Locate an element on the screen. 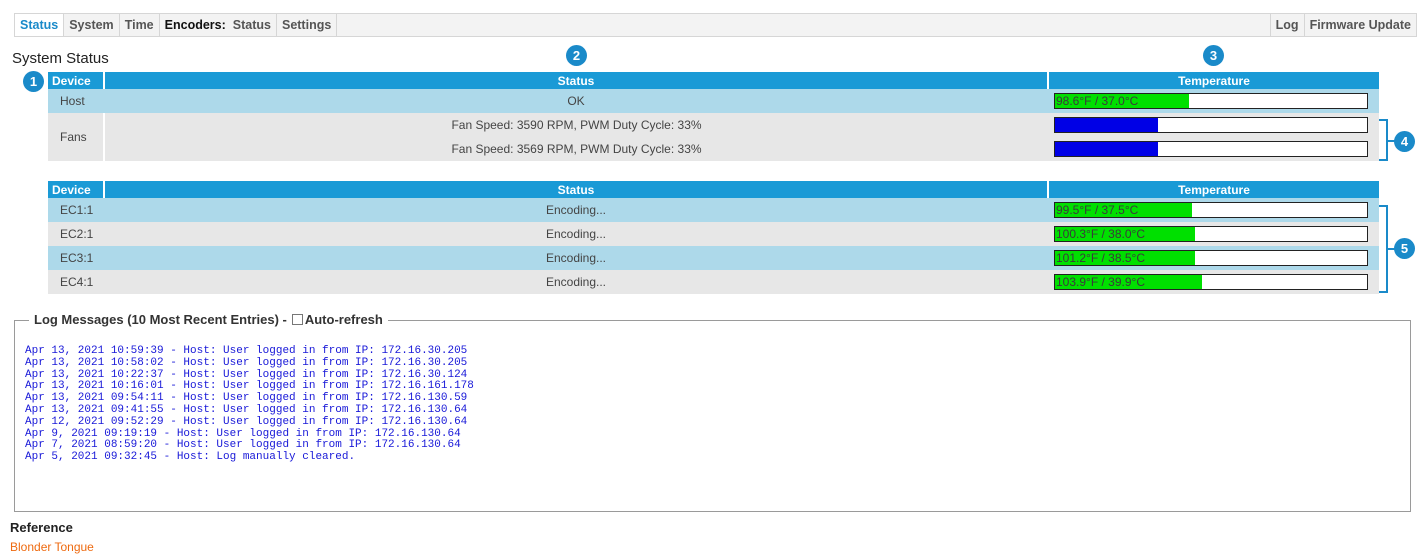  encoder-temp-cell: 103.9°F / 39.9°C is located at coordinates (1213, 282).